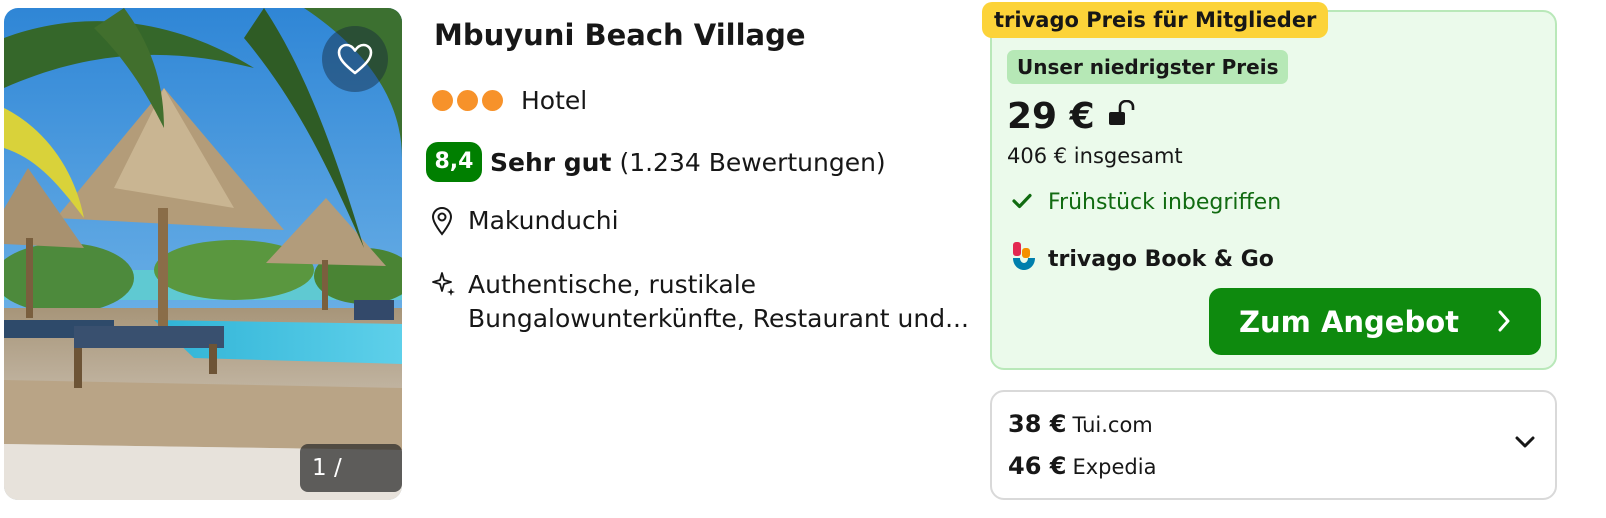 This screenshot has height=518, width=1606. I want to click on rating-score: 8,4, so click(454, 162).